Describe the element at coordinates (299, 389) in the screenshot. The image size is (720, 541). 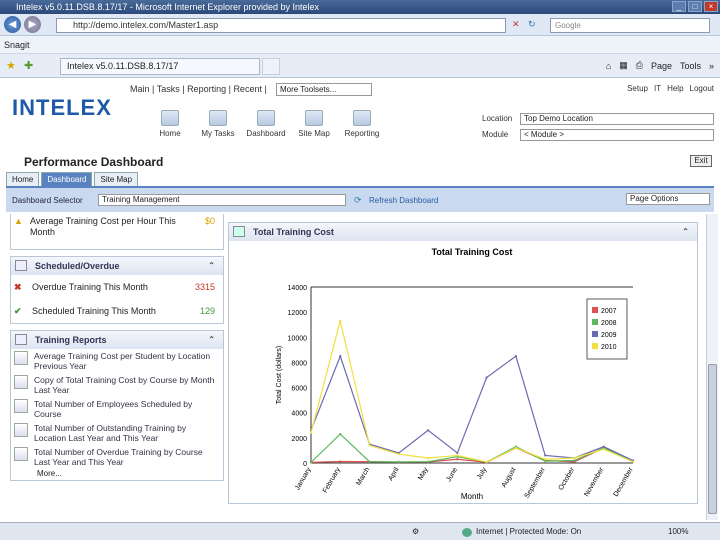
I see `y-tick-label: 6000` at that location.